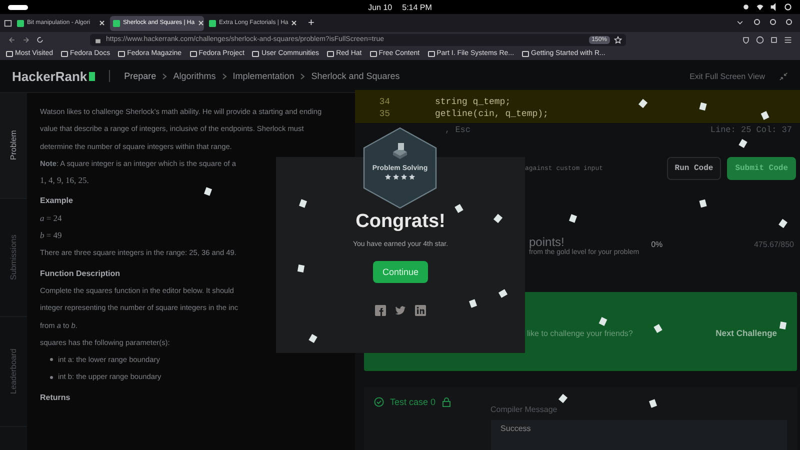 Image resolution: width=800 pixels, height=450 pixels. I want to click on score-text: 475.67/850, so click(774, 244).